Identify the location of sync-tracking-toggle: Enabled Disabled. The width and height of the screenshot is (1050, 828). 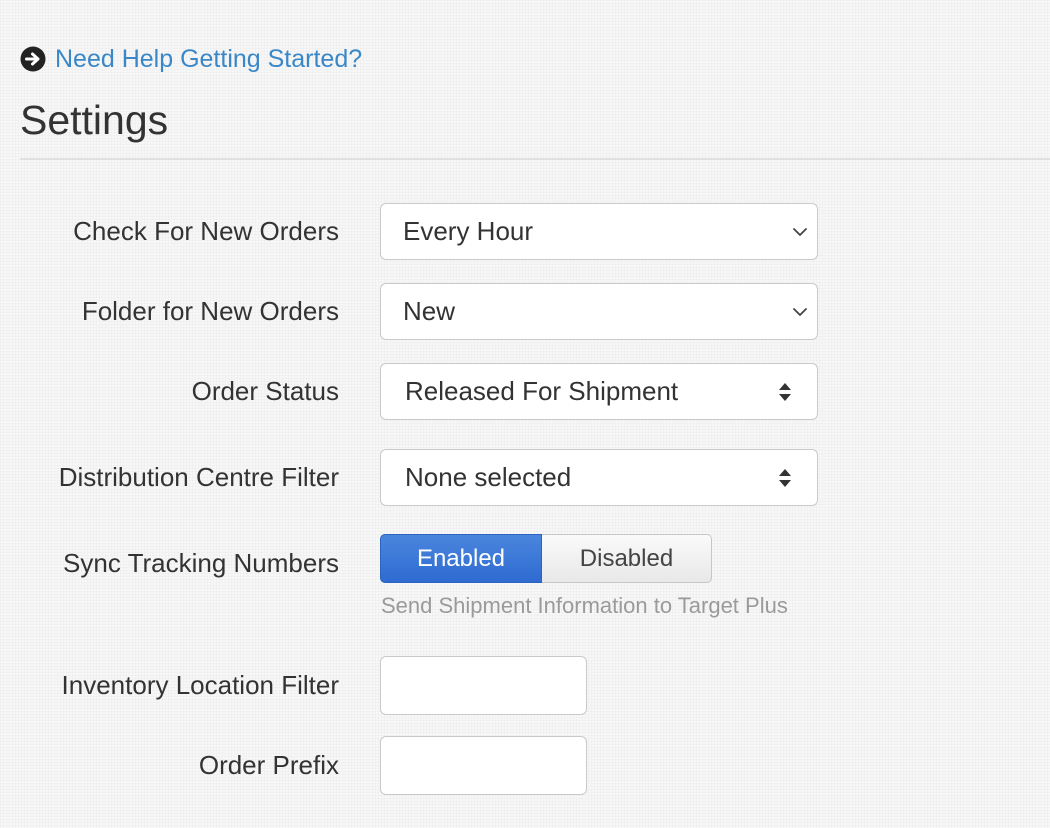
(546, 558).